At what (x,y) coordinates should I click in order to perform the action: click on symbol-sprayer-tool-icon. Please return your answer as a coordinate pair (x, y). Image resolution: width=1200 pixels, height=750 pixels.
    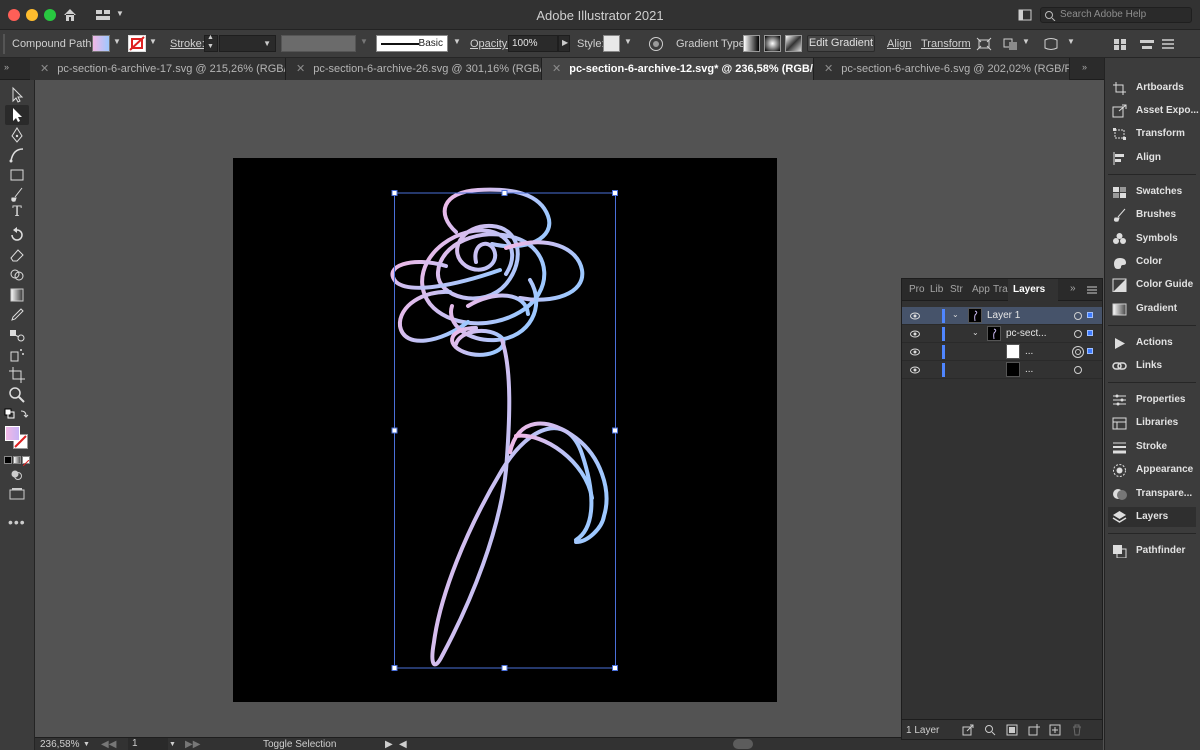
    Looking at the image, I should click on (17, 355).